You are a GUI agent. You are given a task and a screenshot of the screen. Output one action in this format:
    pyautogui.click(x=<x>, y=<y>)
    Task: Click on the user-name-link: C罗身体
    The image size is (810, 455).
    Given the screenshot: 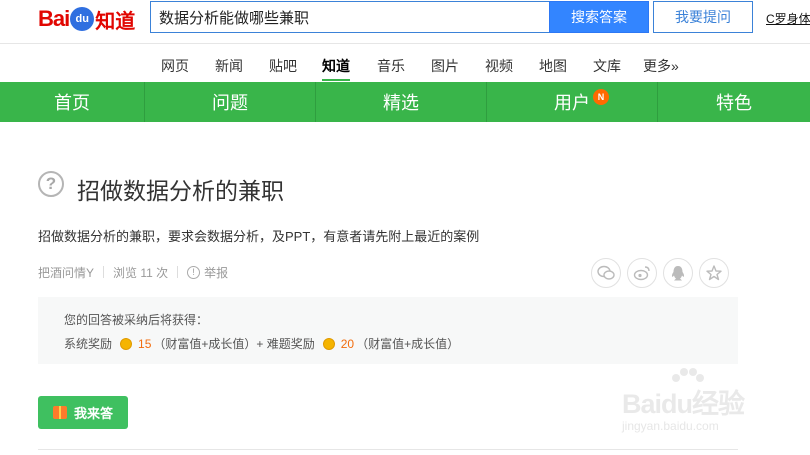 What is the action you would take?
    pyautogui.click(x=788, y=18)
    